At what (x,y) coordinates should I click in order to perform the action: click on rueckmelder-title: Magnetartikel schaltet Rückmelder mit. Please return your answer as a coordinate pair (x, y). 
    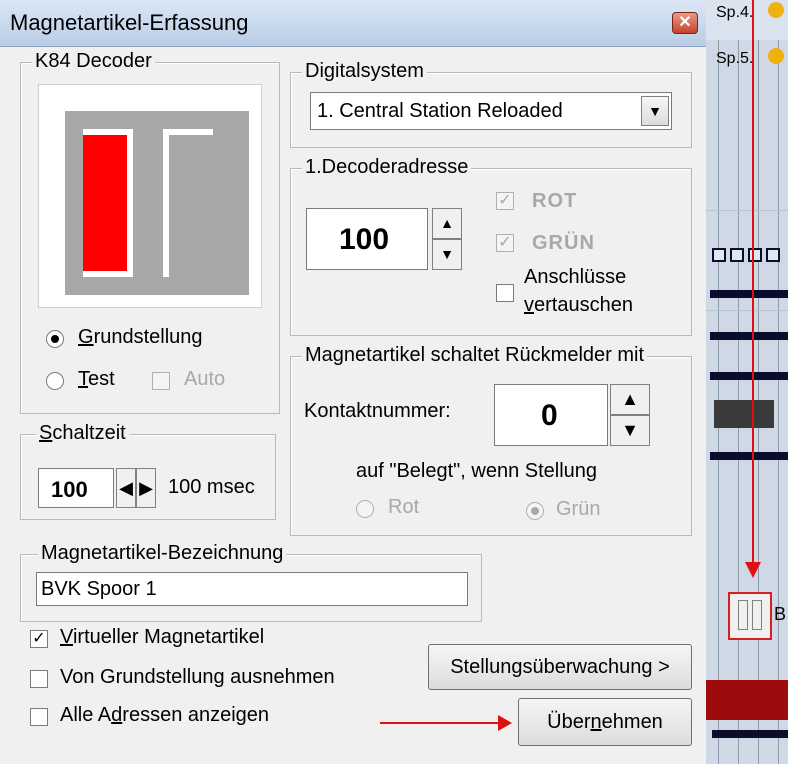
    Looking at the image, I should click on (475, 355).